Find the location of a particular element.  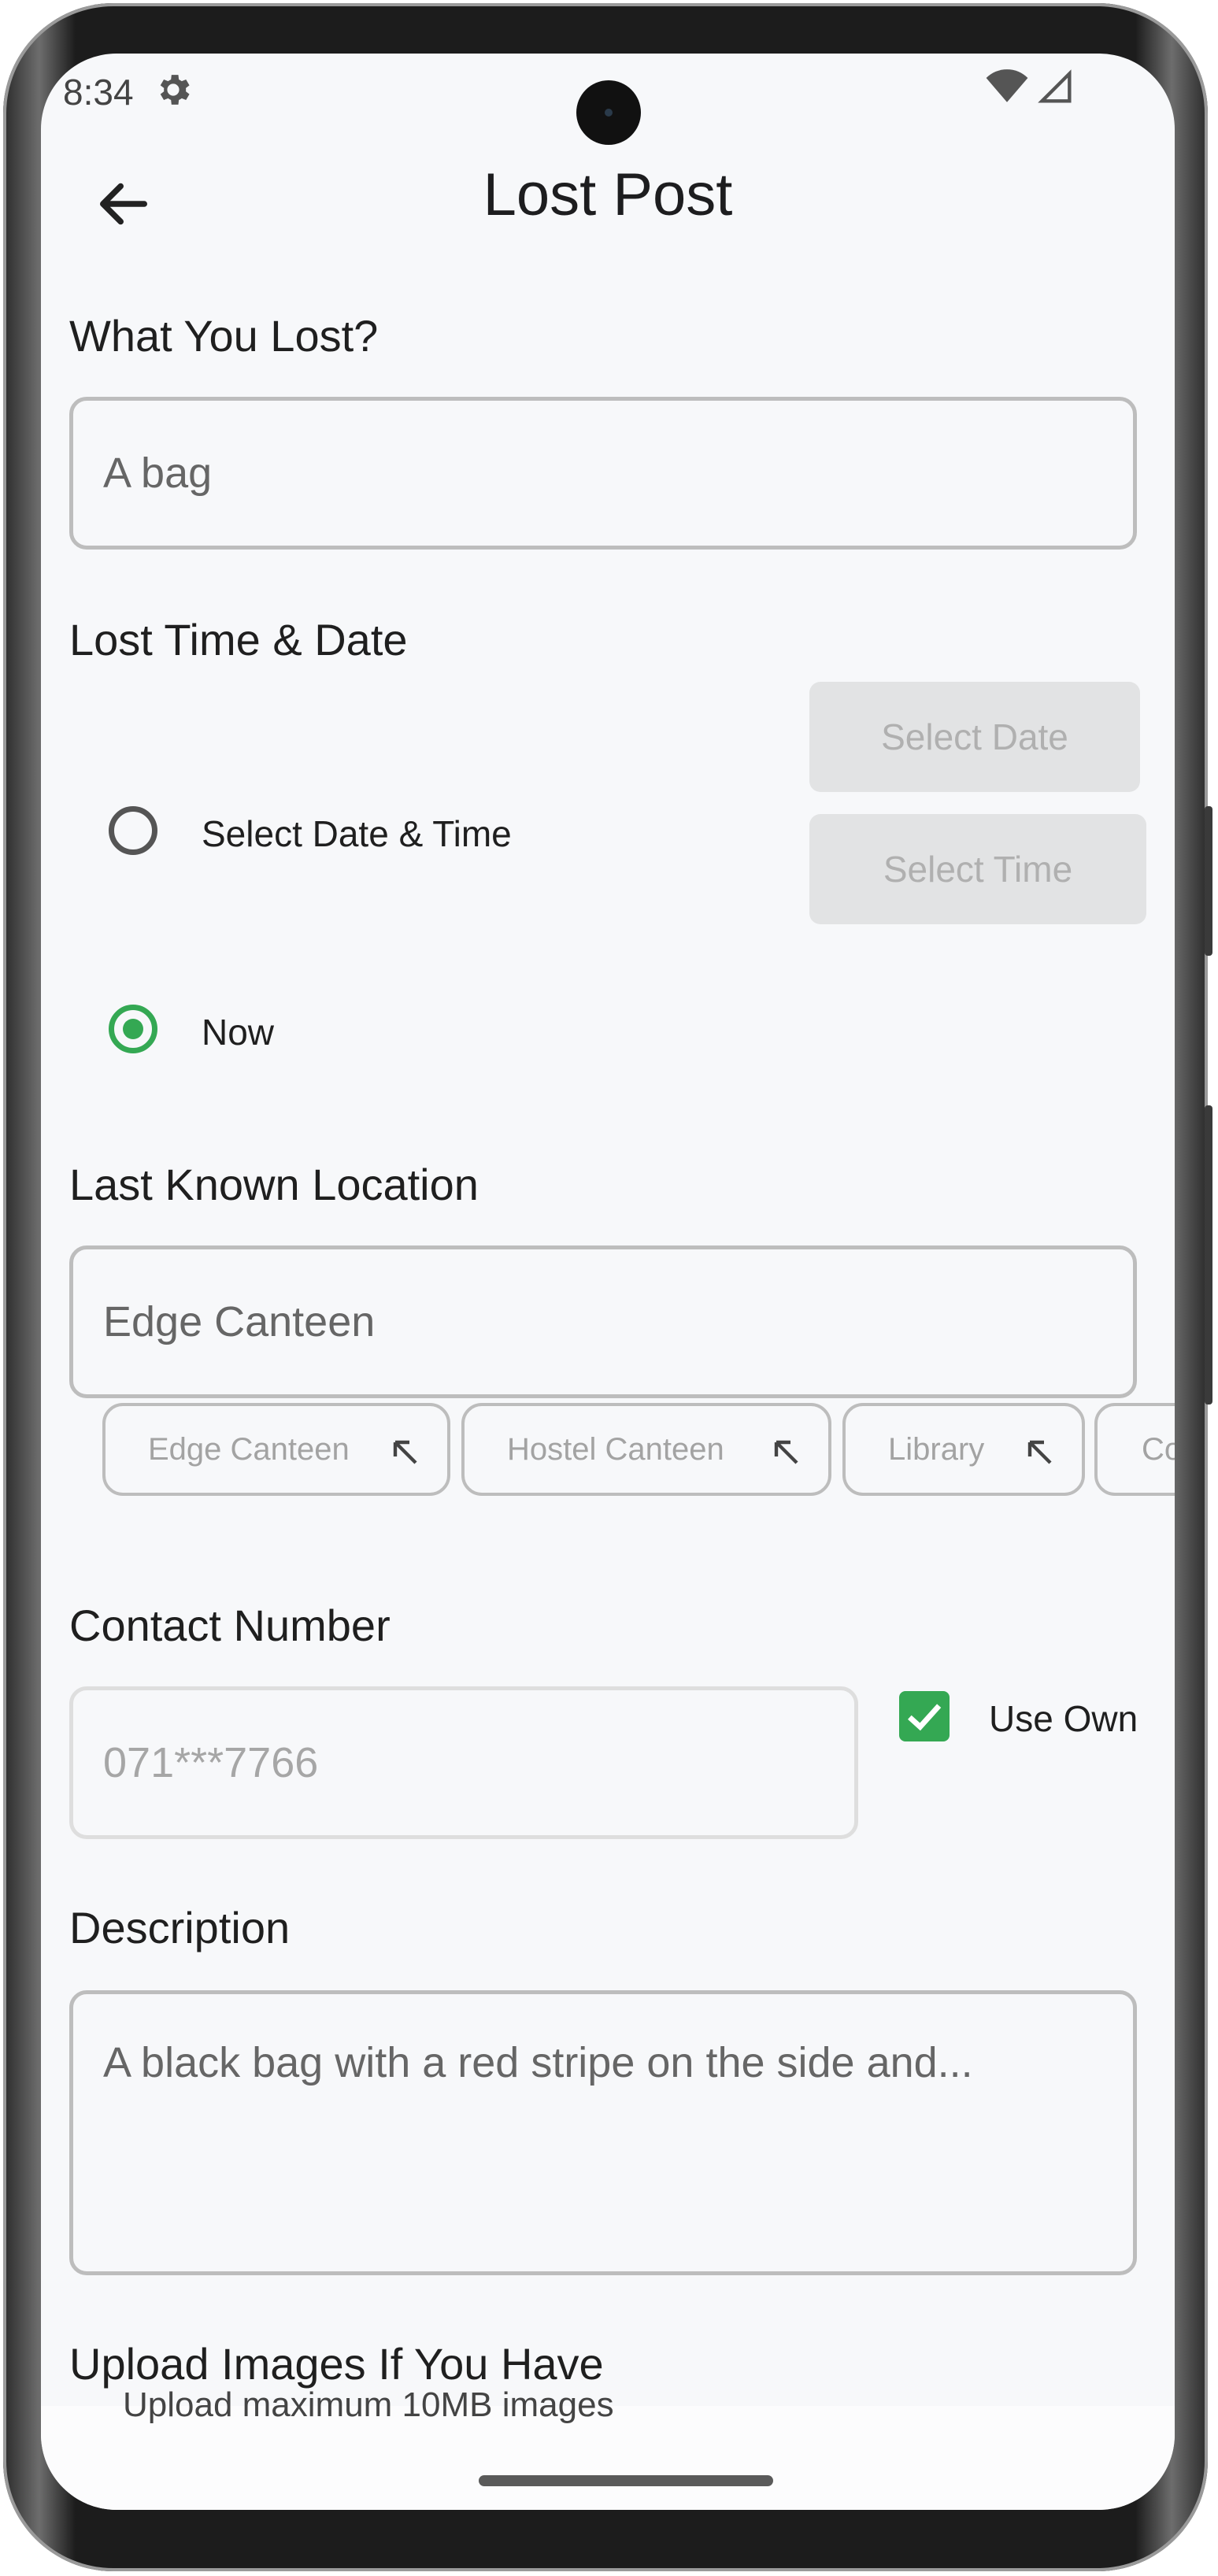

location-chip: Hostel Canteen is located at coordinates (646, 1449).